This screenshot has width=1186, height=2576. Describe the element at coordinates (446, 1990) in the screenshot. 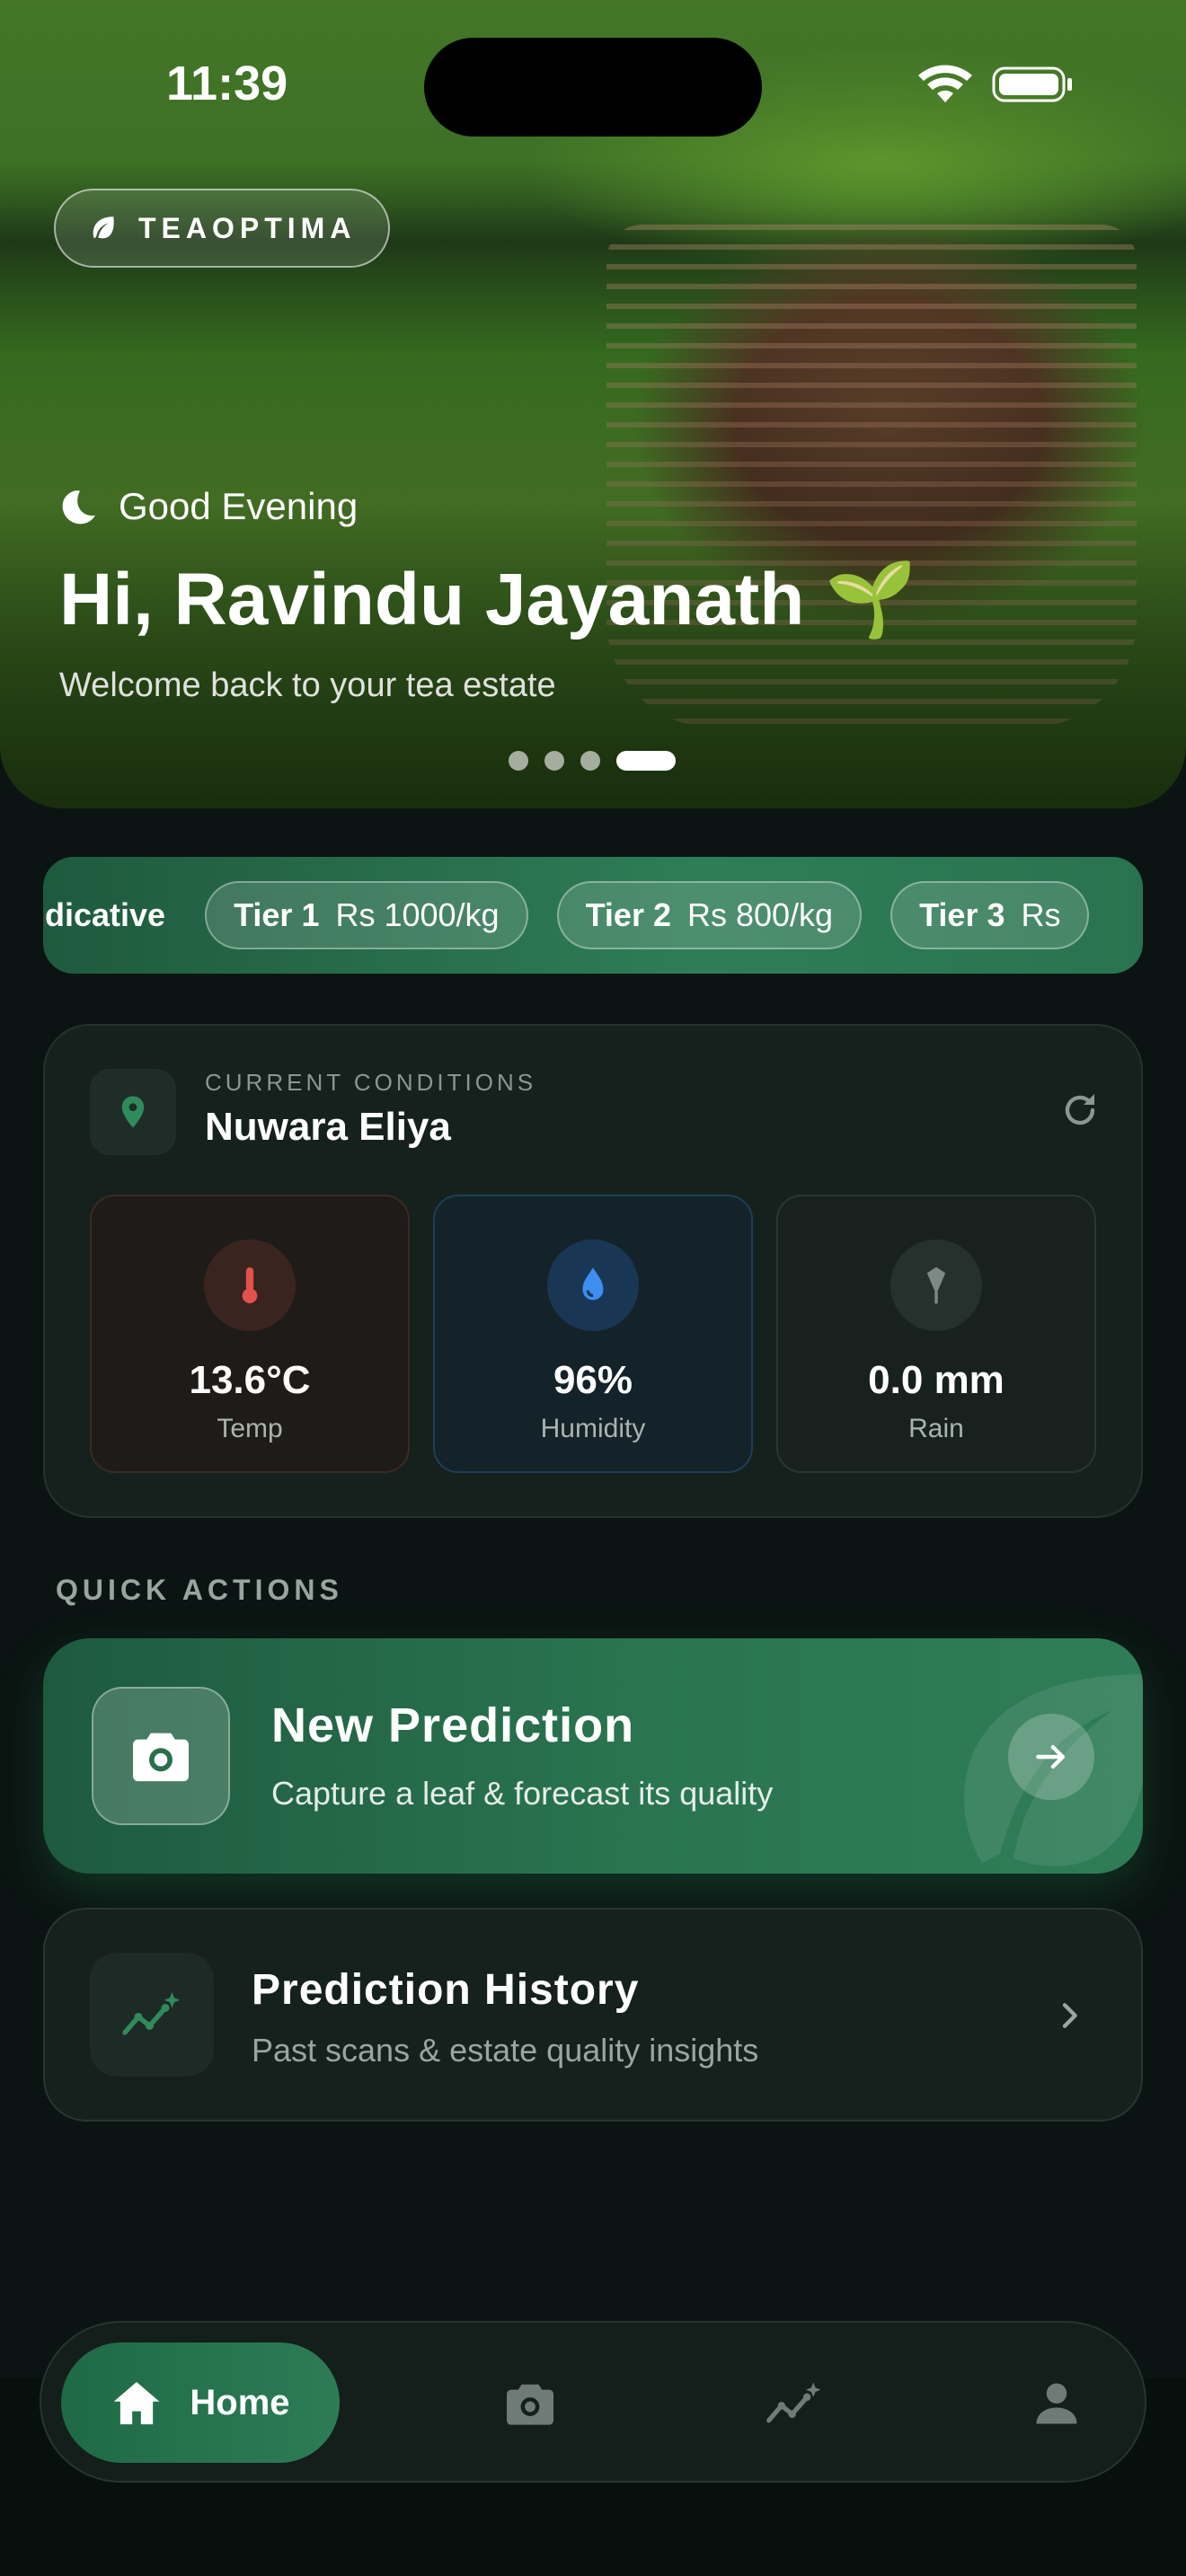

I see `prediction-history-title: Prediction History` at that location.